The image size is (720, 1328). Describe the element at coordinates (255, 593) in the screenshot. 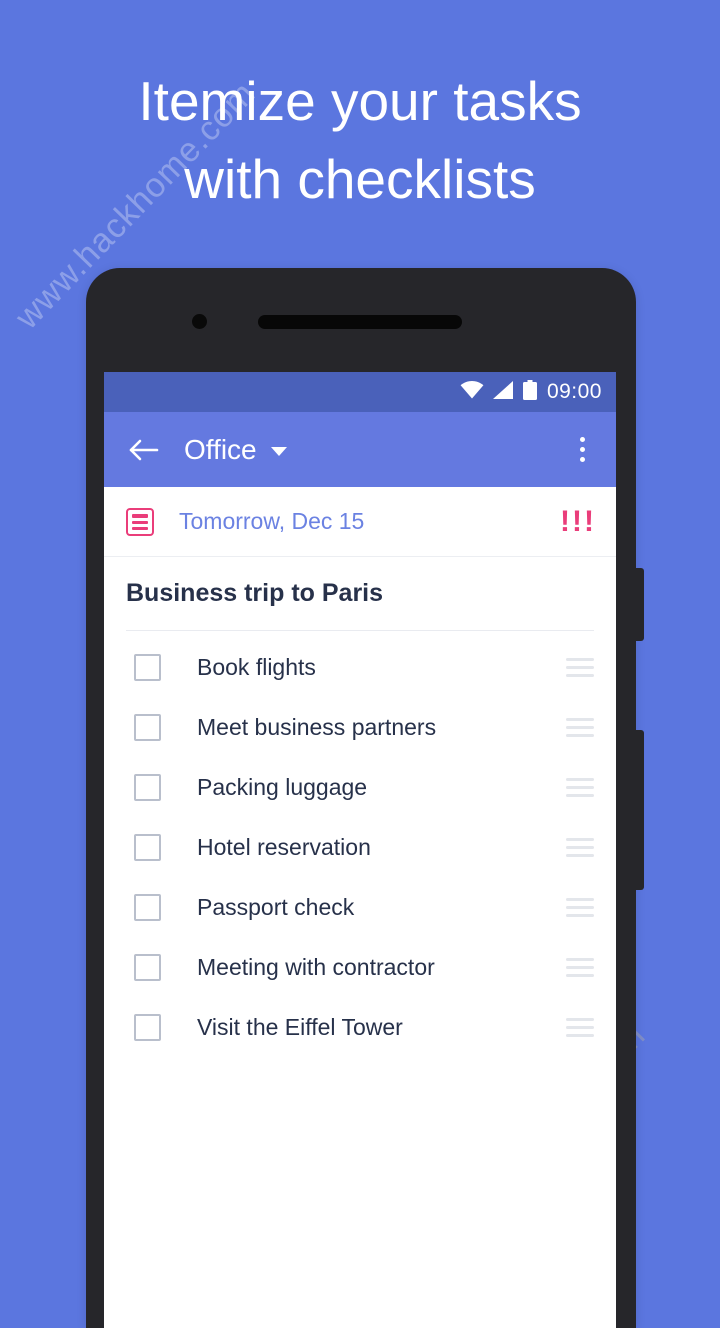

I see `task-title: Business trip to Paris` at that location.